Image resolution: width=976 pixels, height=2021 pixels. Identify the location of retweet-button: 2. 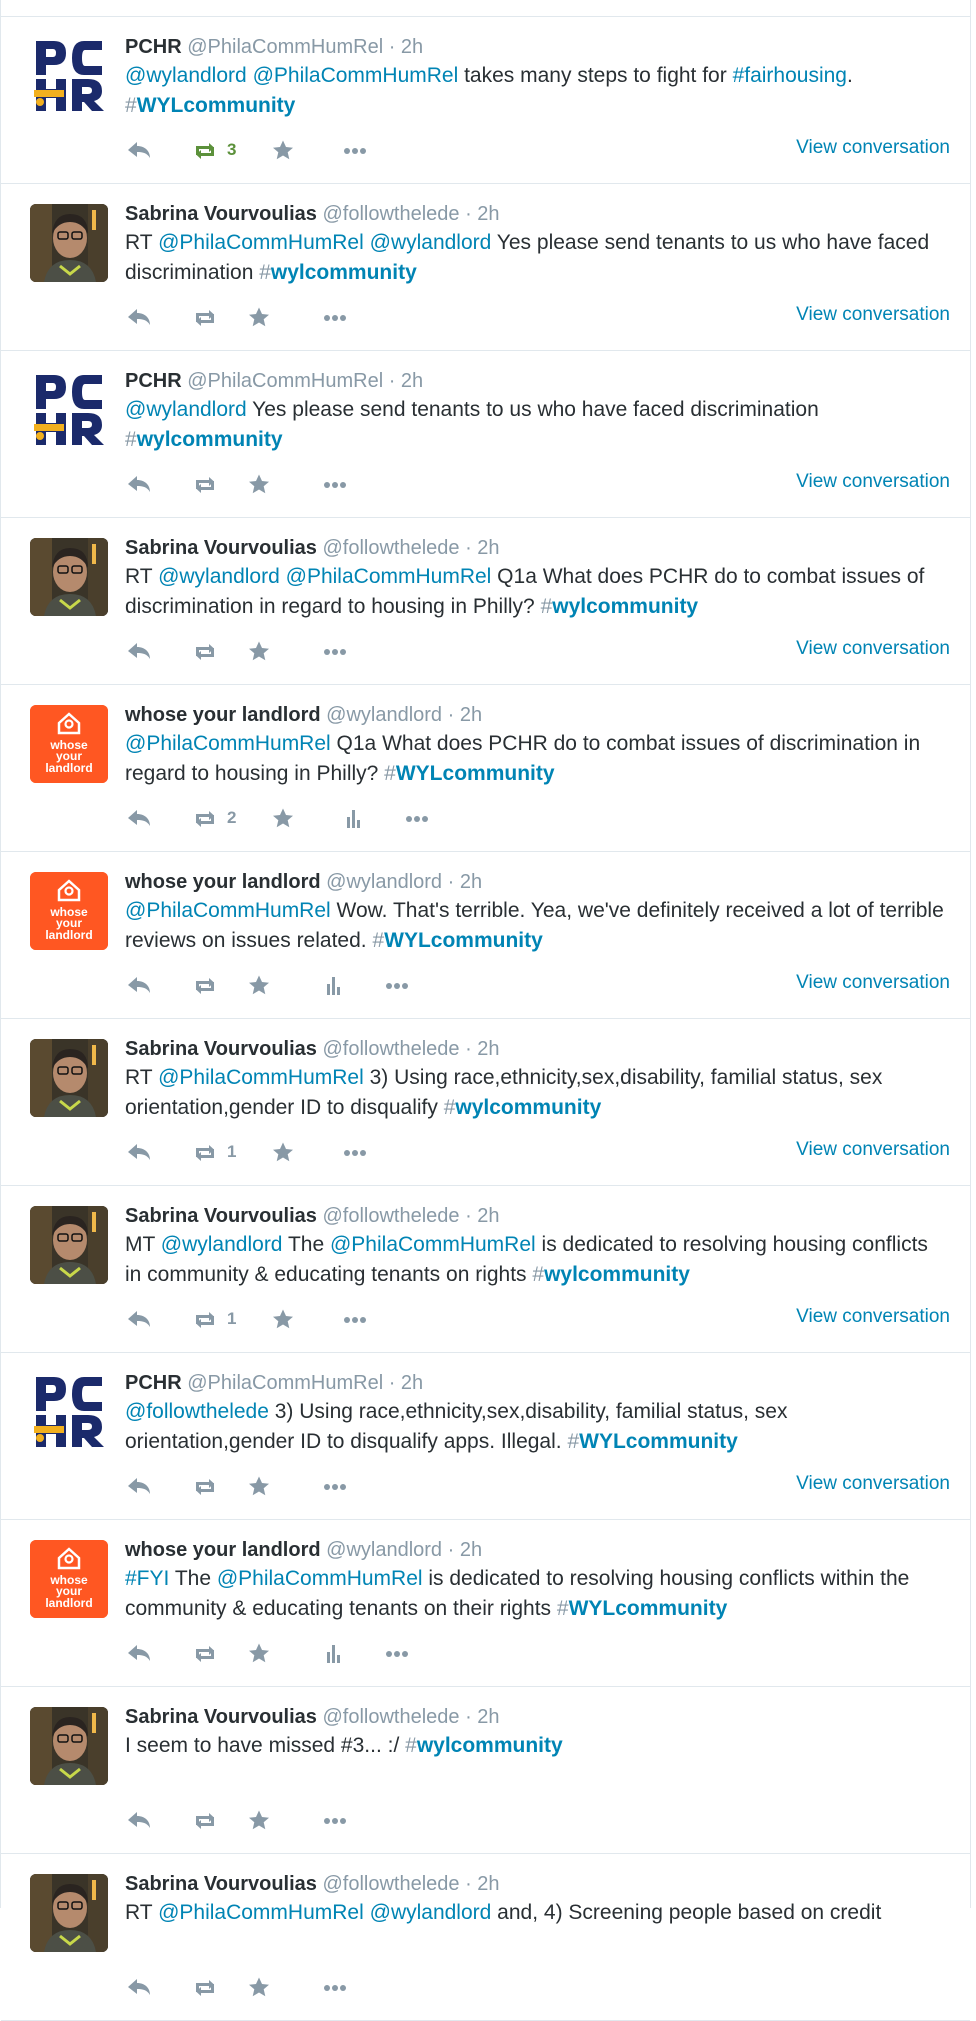
(213, 818).